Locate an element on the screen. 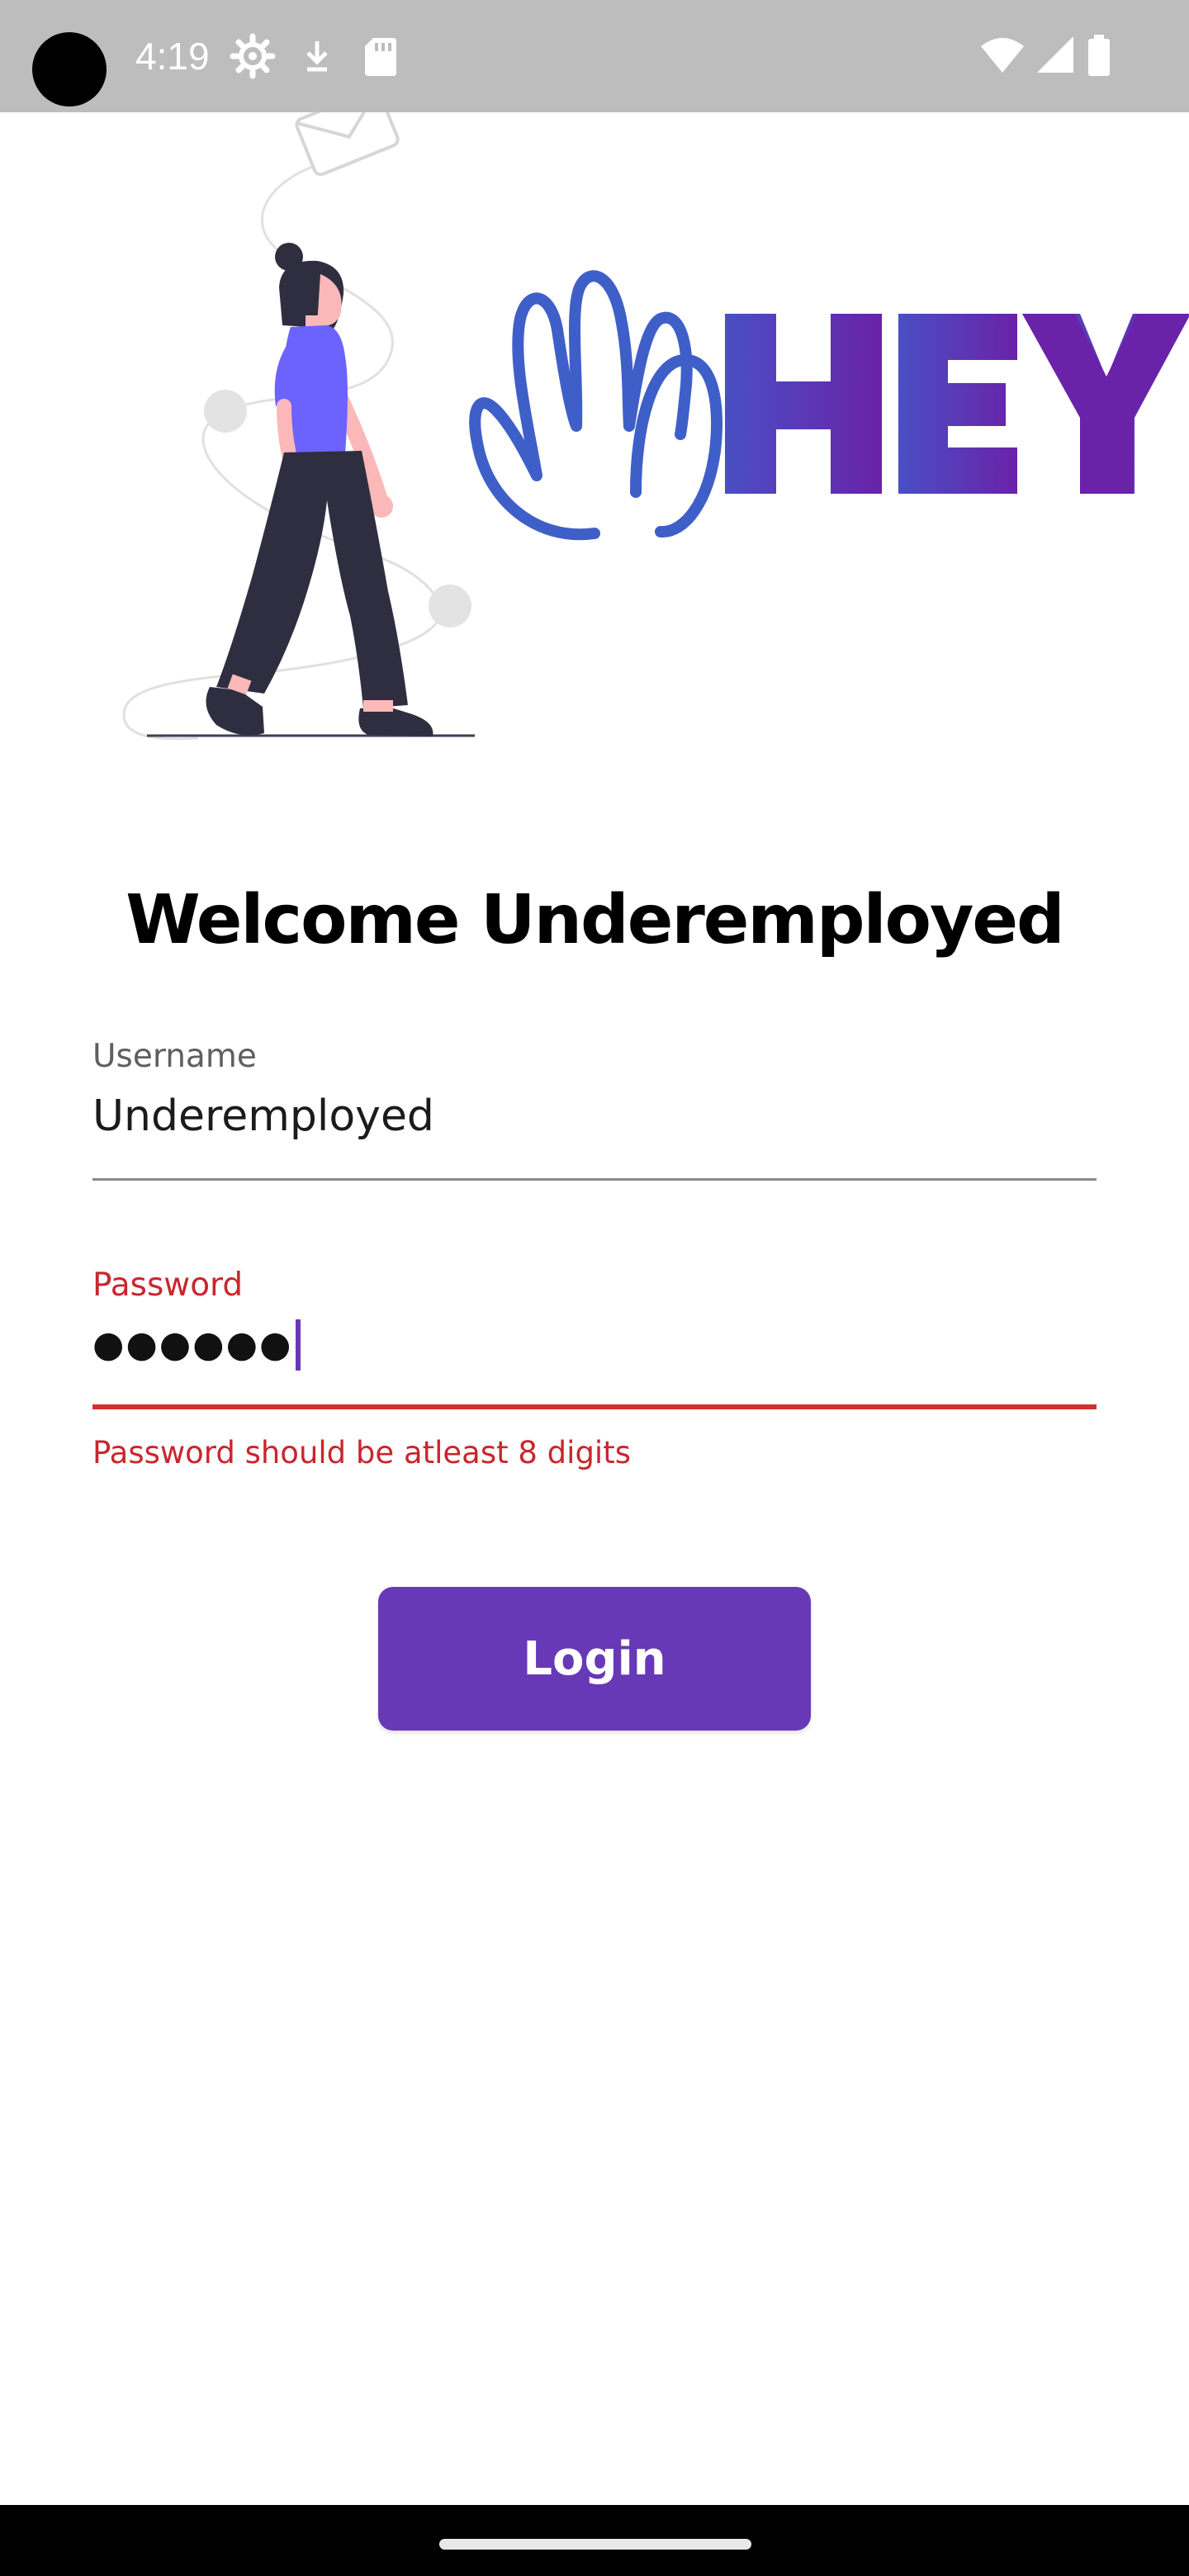 This screenshot has width=1189, height=2576. sd-card-icon is located at coordinates (381, 56).